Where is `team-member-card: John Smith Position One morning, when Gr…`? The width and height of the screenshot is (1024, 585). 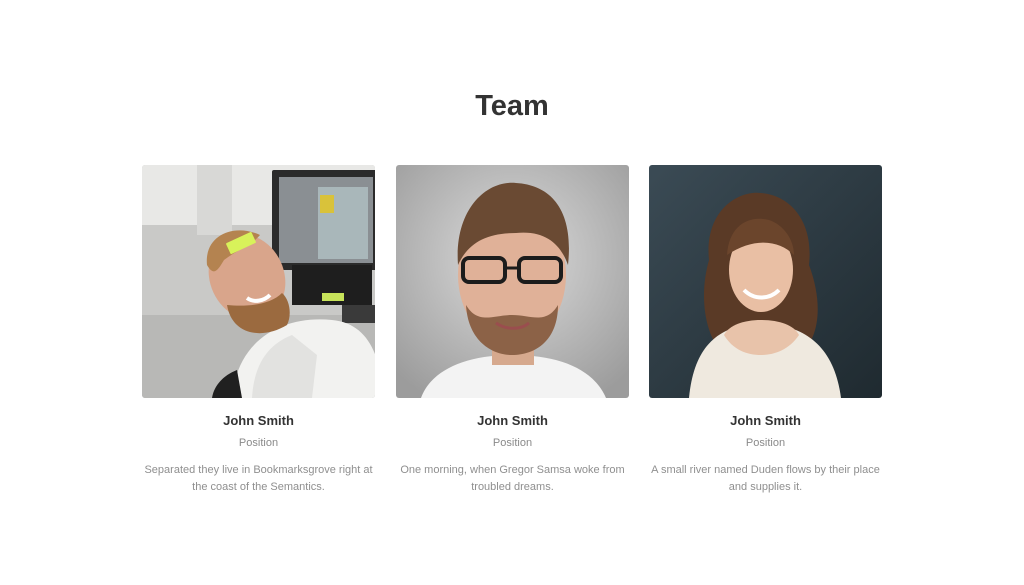
team-member-card: John Smith Position One morning, when Gr… is located at coordinates (512, 330).